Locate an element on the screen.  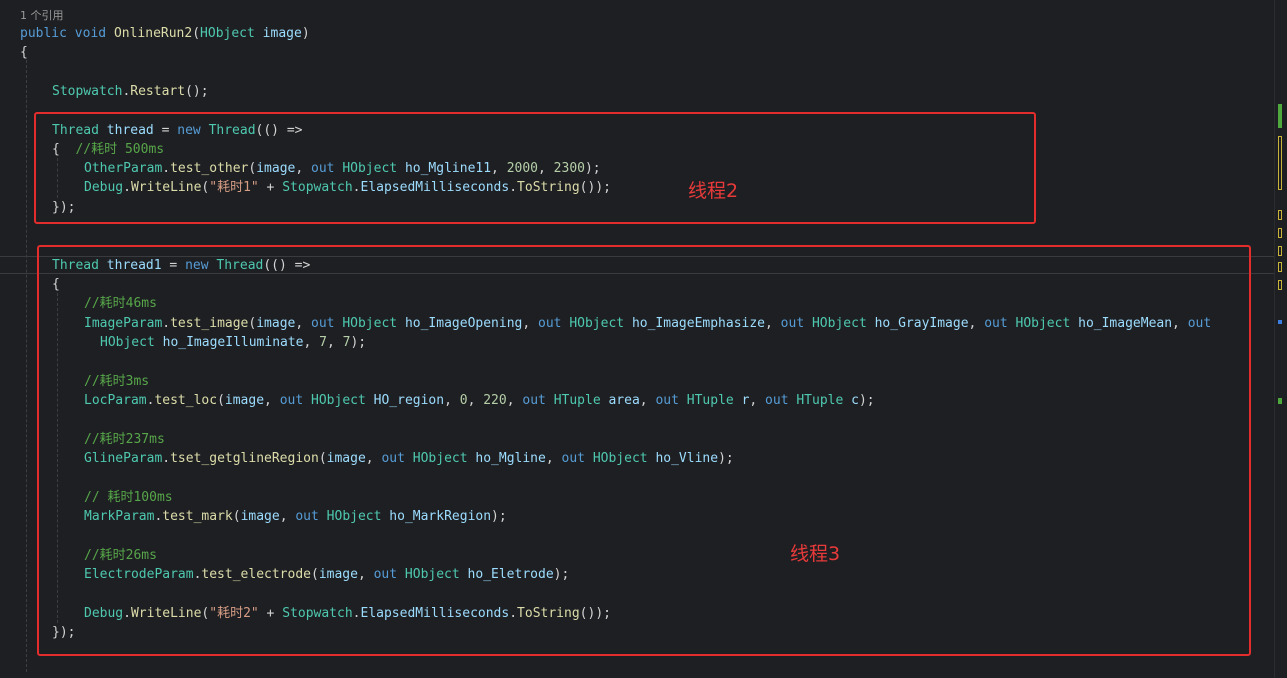
annotation-box-thread2 is located at coordinates (535, 168).